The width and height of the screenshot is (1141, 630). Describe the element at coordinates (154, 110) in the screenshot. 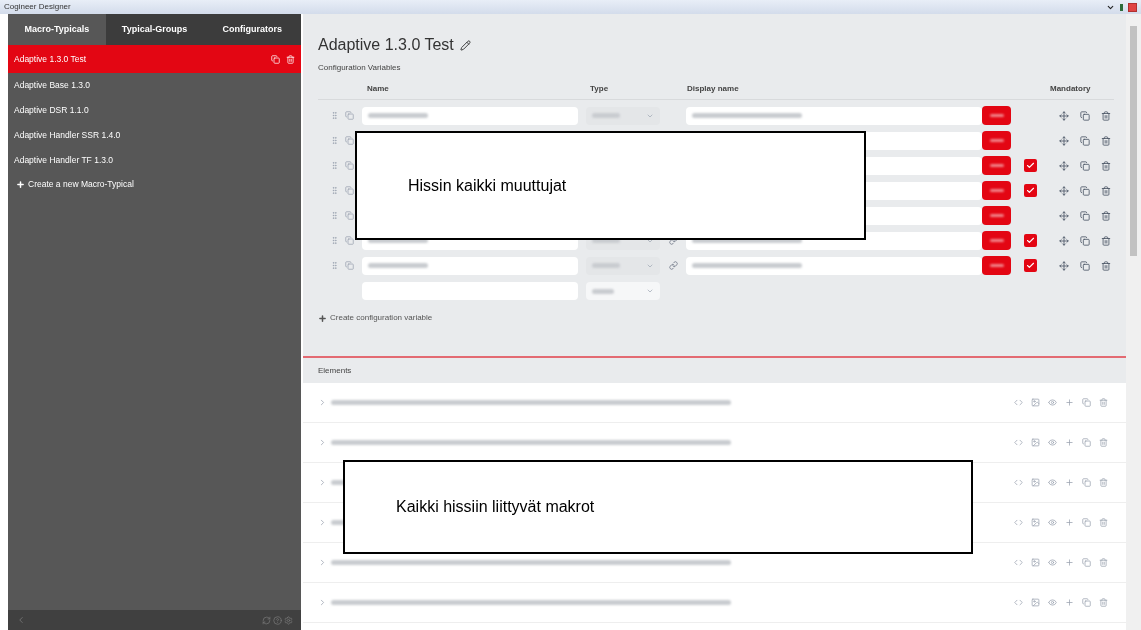

I see `sidebar-item: Adaptive DSR 1.1.0` at that location.